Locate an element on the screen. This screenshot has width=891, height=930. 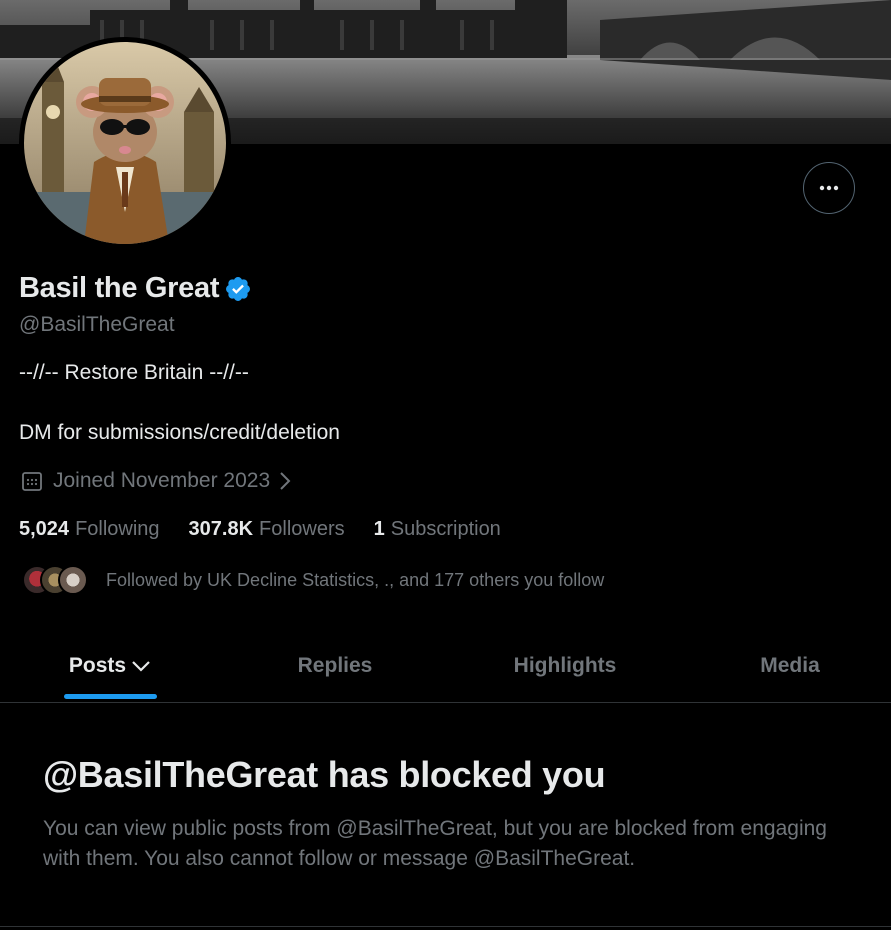
tab-highlights: Highlights is located at coordinates (565, 666).